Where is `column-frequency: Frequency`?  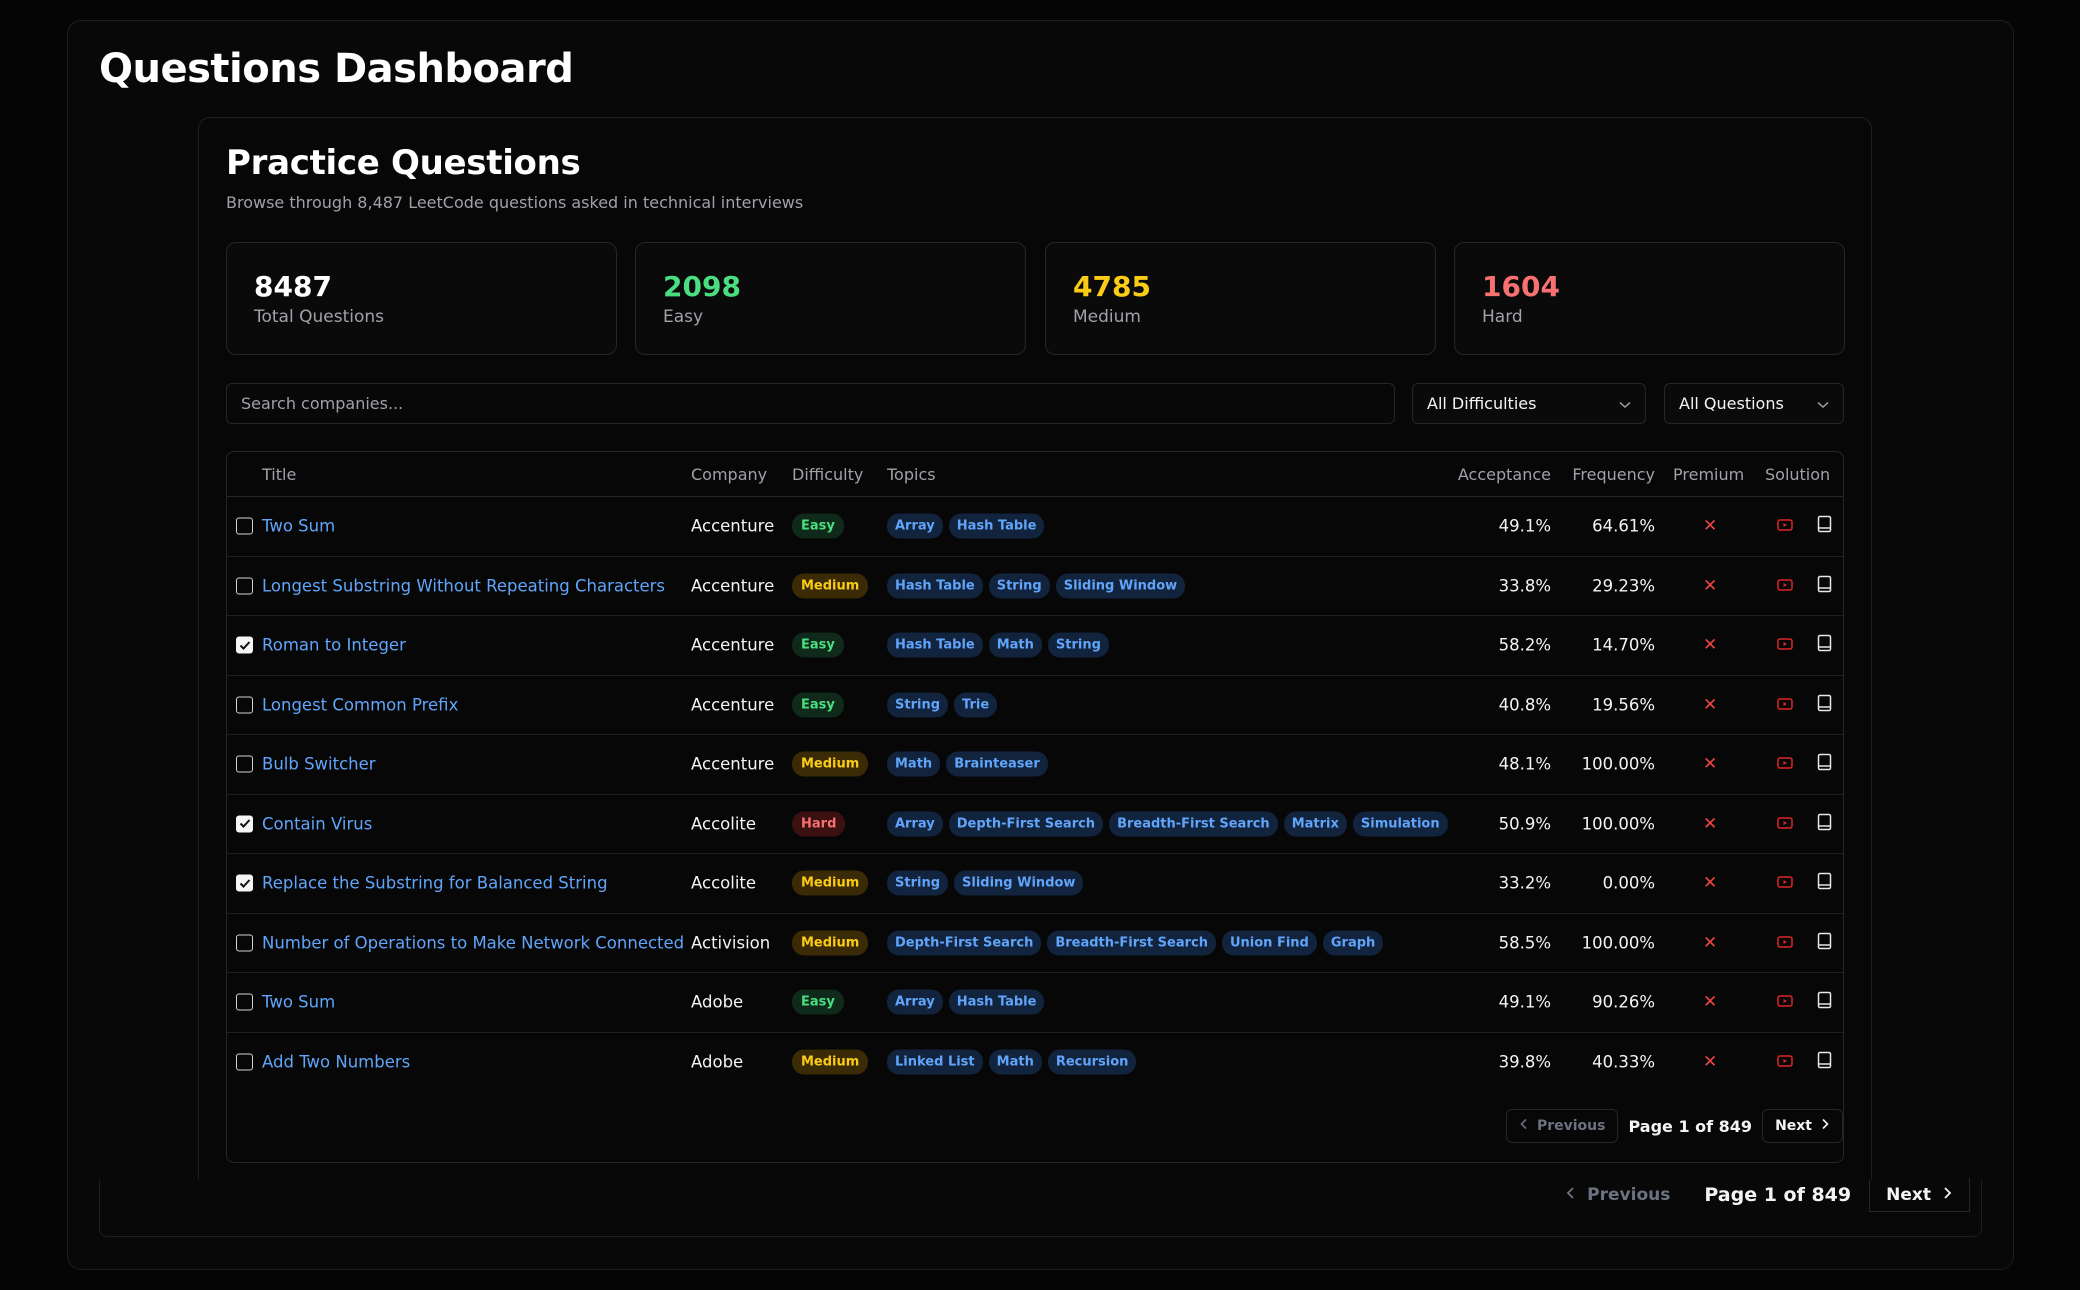
column-frequency: Frequency is located at coordinates (1613, 474).